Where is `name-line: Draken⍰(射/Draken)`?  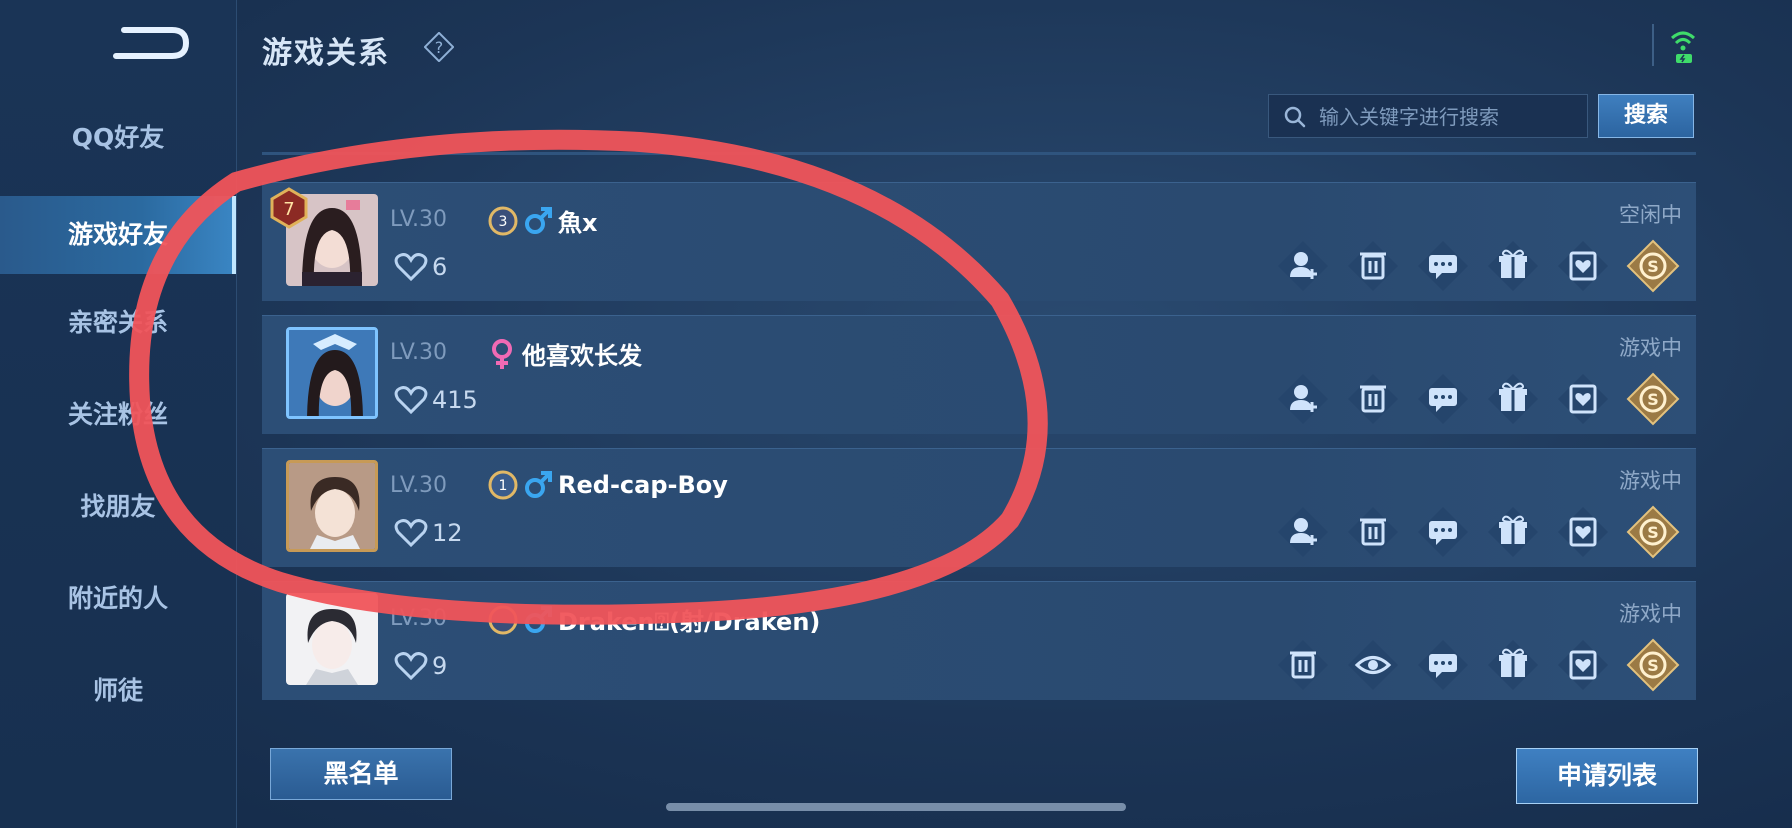 name-line: Draken⍰(射/Draken) is located at coordinates (654, 619).